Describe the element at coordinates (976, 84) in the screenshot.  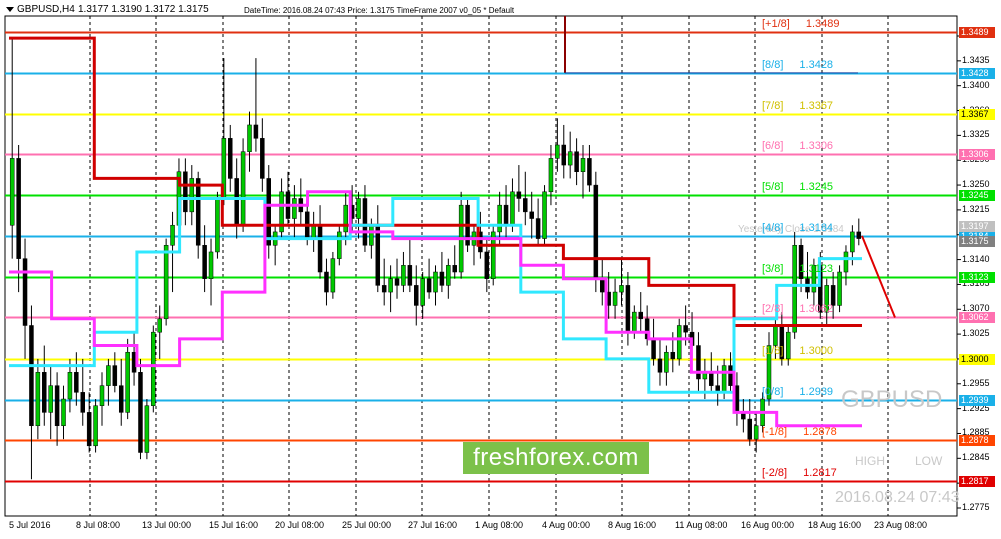
I see `y-tick-label: 1.3400` at that location.